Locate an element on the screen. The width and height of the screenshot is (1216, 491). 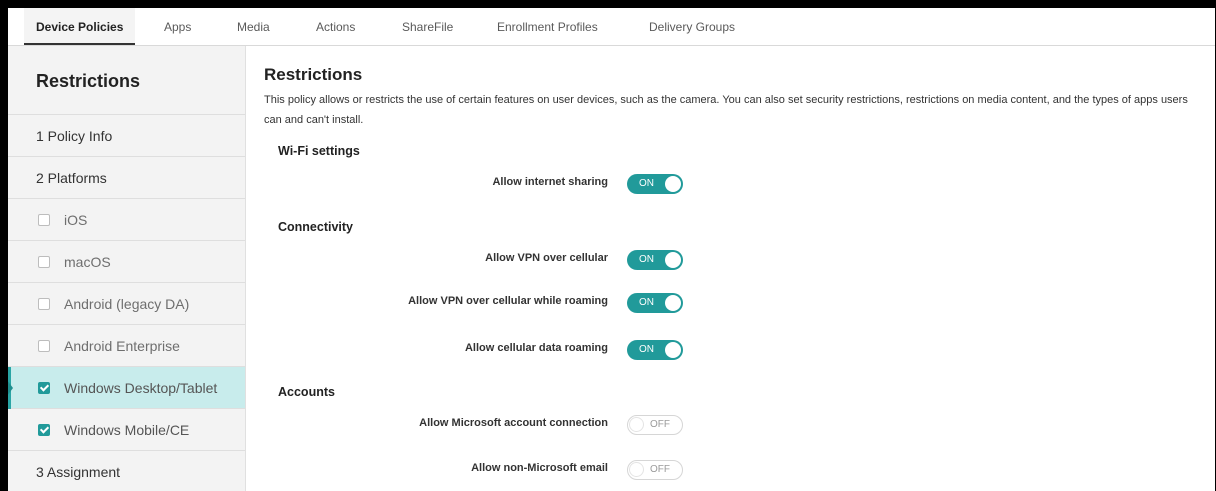
tab-actions: Actions is located at coordinates (335, 26).